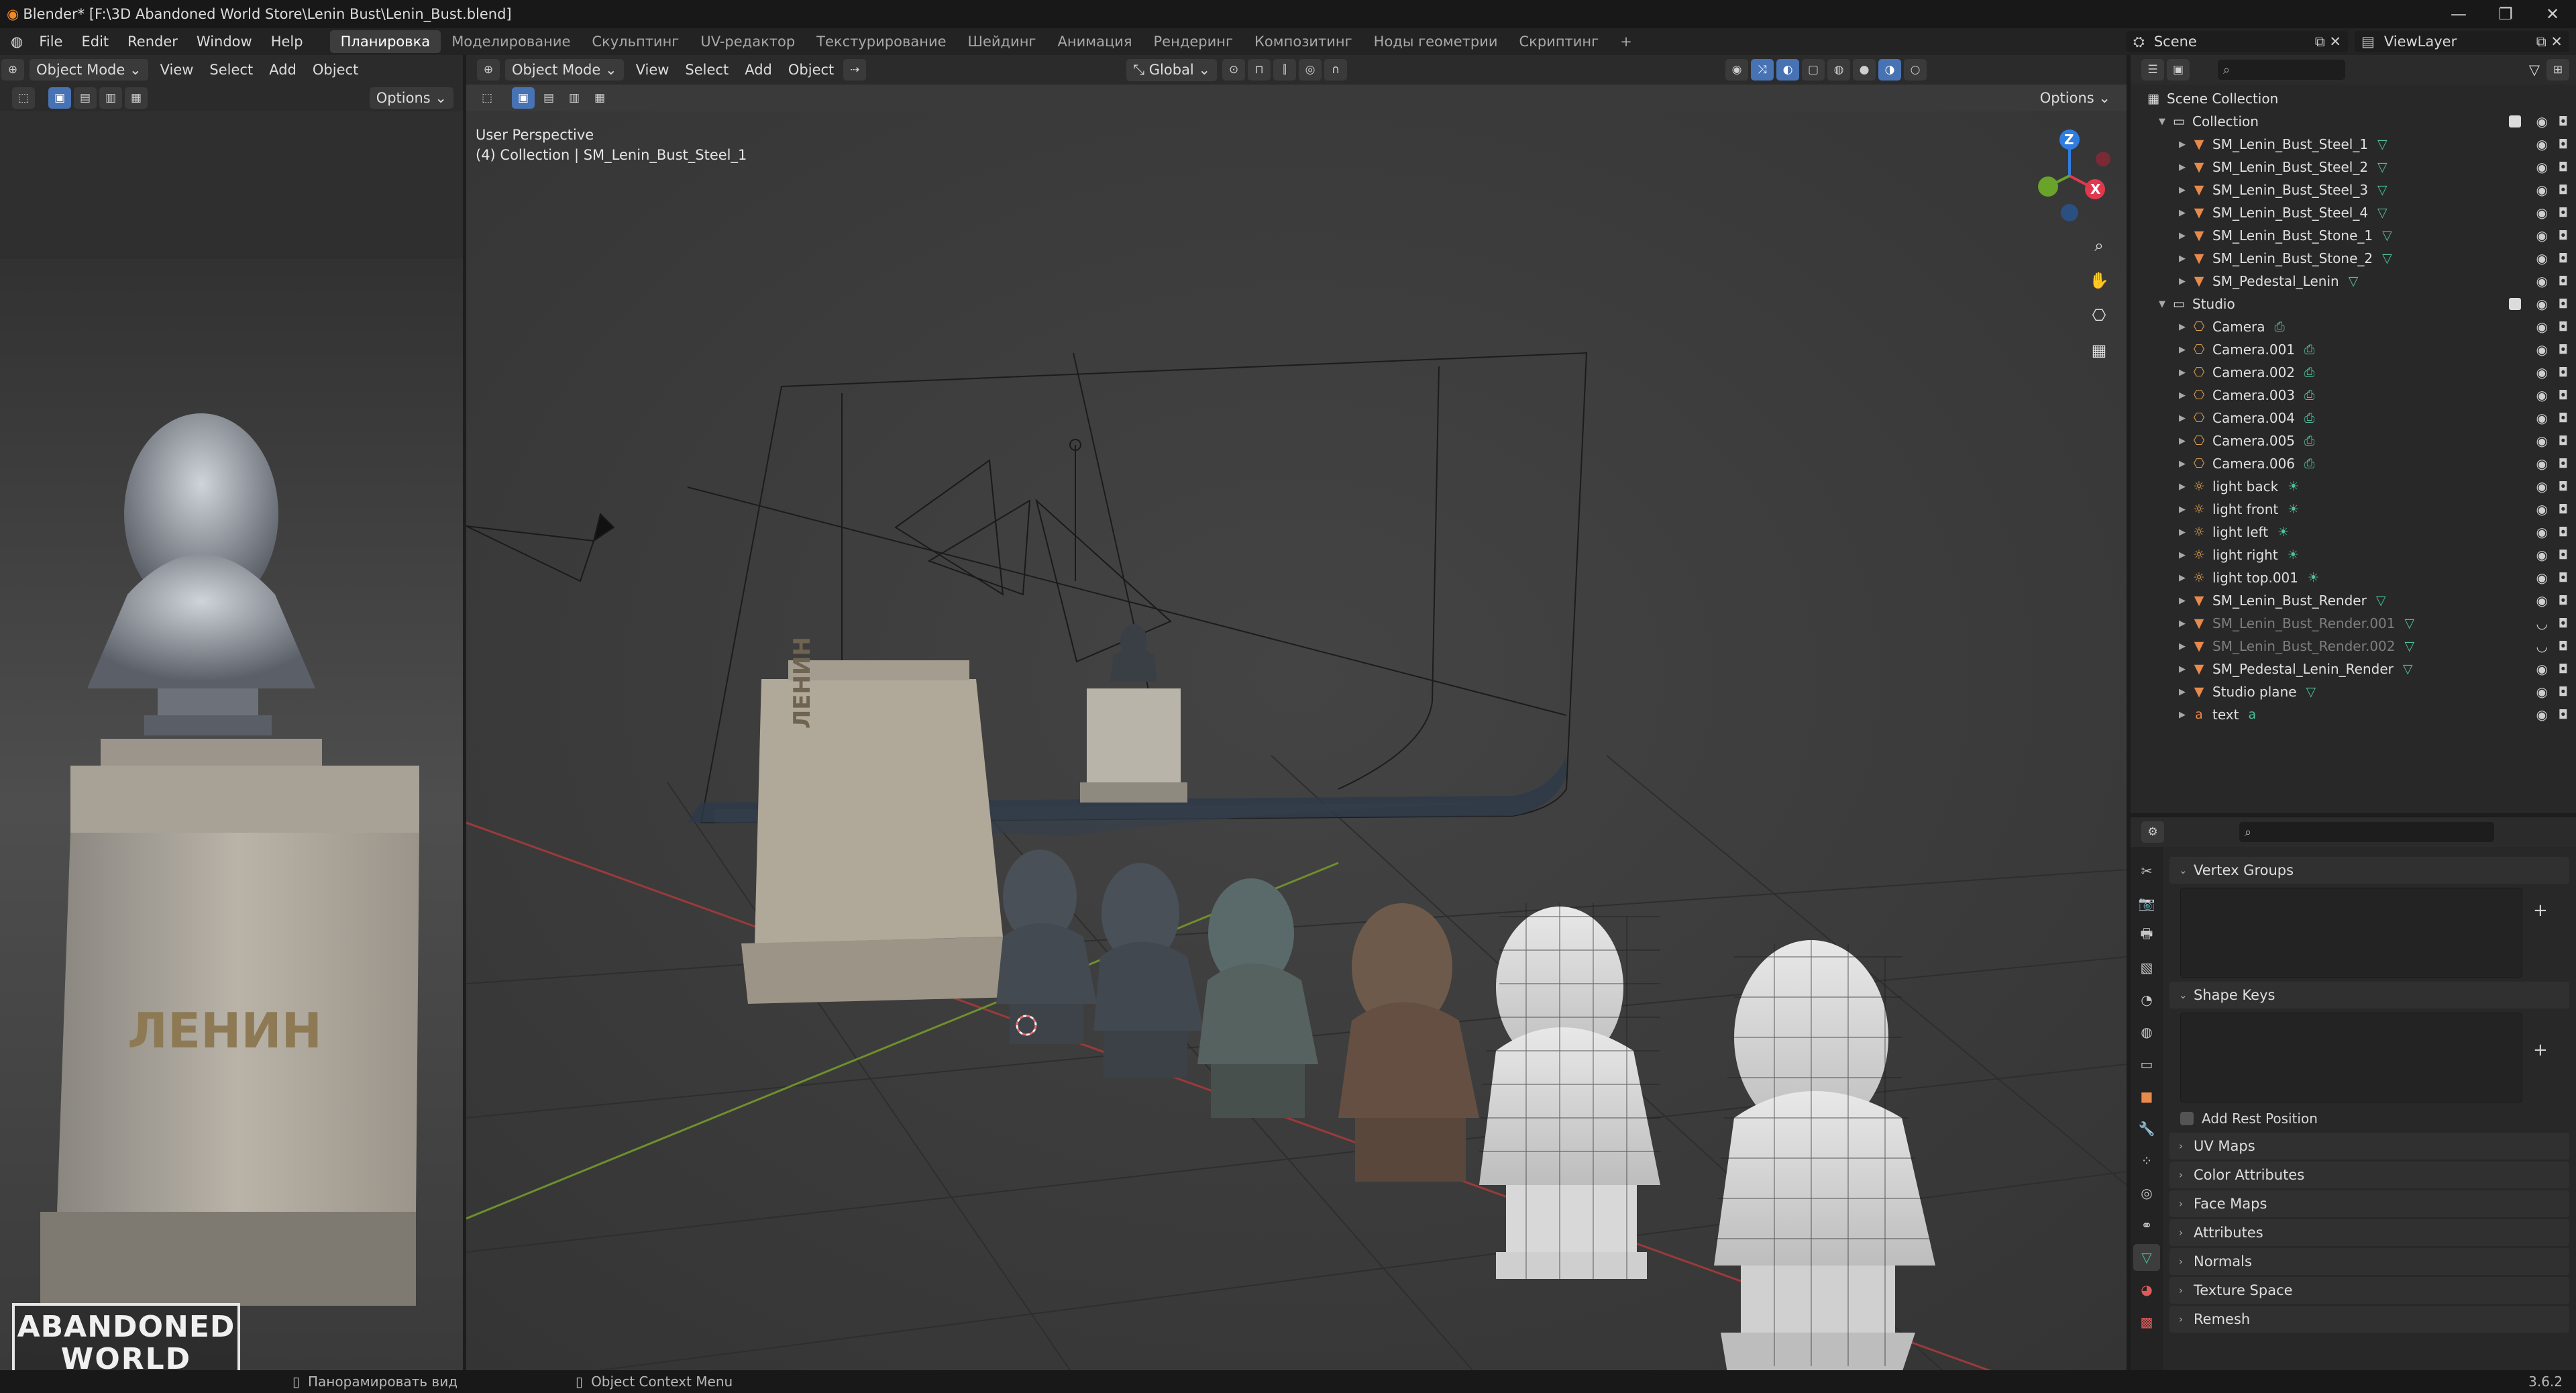 The height and width of the screenshot is (1393, 2576). Describe the element at coordinates (1839, 70) in the screenshot. I see `shading-wireframe-icon: ◍` at that location.